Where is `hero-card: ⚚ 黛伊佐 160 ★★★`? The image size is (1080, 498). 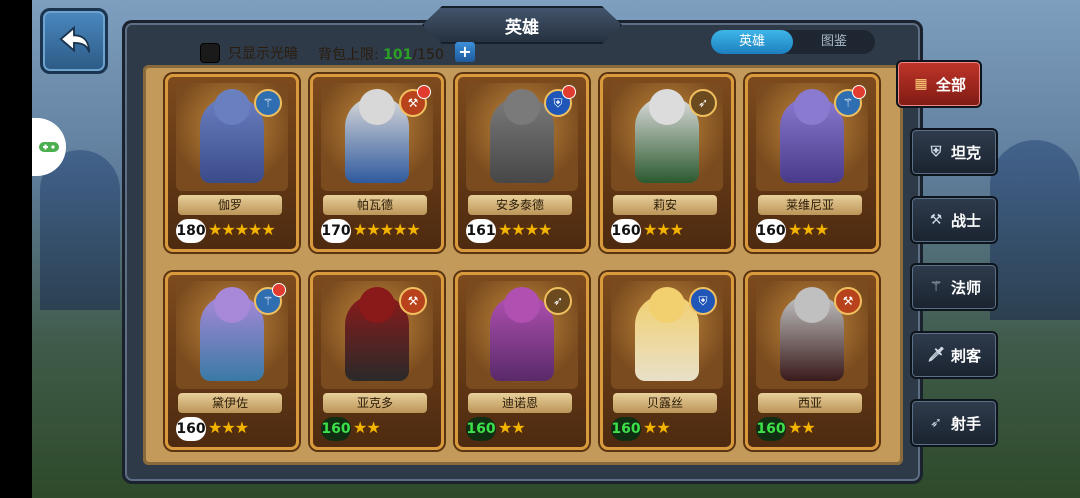 hero-card: ⚚ 黛伊佐 160 ★★★ is located at coordinates (232, 361).